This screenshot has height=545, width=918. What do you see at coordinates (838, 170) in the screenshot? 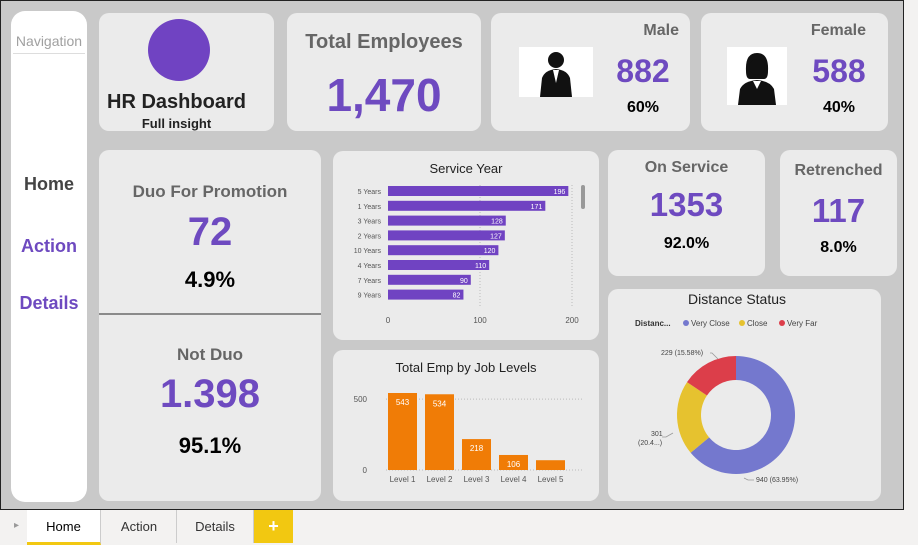
I see `retrenched-label: Retrenched` at bounding box center [838, 170].